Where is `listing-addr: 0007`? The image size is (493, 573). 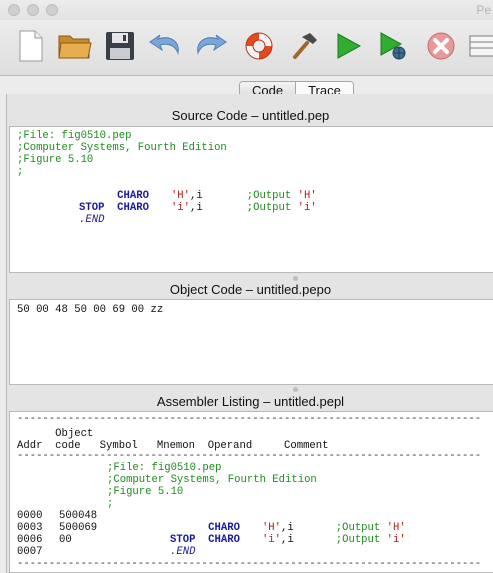
listing-addr: 0007 is located at coordinates (30, 552).